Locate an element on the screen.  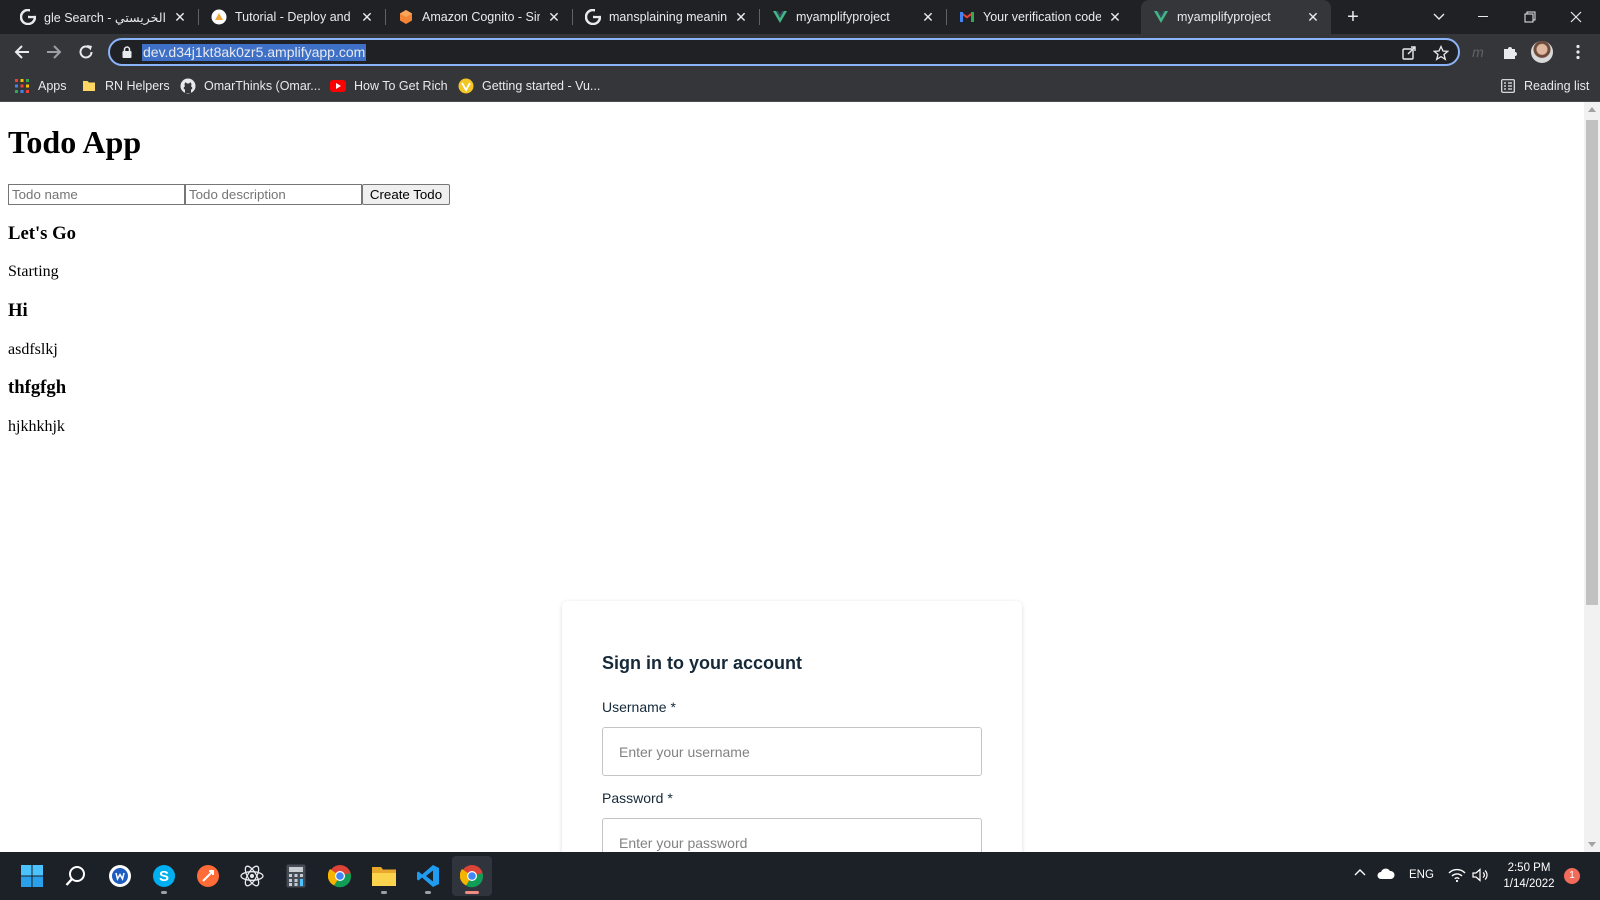
taskbar-word-app is located at coordinates (120, 876).